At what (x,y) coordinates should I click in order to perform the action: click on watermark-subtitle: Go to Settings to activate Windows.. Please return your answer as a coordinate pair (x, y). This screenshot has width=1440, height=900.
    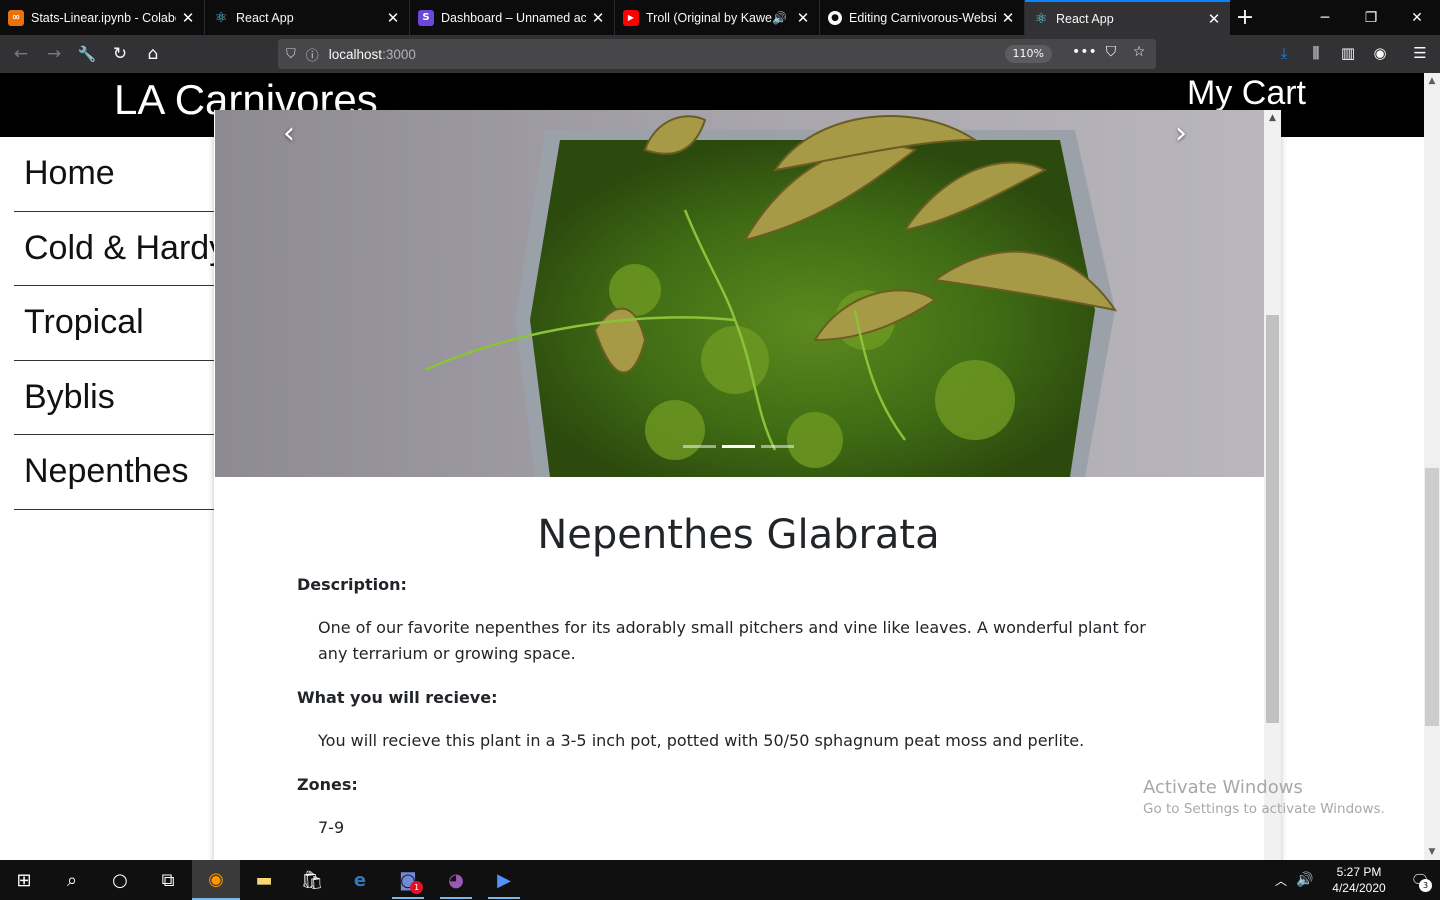
    Looking at the image, I should click on (1264, 809).